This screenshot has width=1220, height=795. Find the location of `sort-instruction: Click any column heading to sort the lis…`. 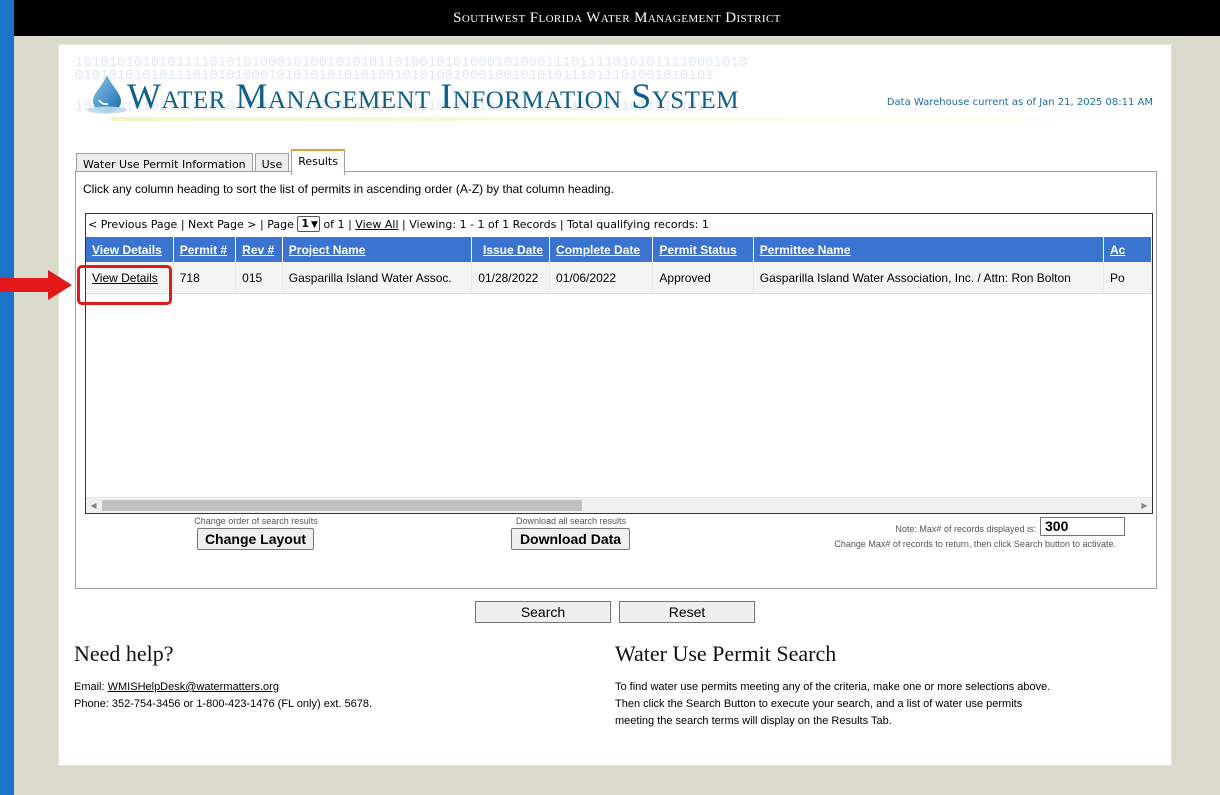

sort-instruction: Click any column heading to sort the lis… is located at coordinates (348, 189).